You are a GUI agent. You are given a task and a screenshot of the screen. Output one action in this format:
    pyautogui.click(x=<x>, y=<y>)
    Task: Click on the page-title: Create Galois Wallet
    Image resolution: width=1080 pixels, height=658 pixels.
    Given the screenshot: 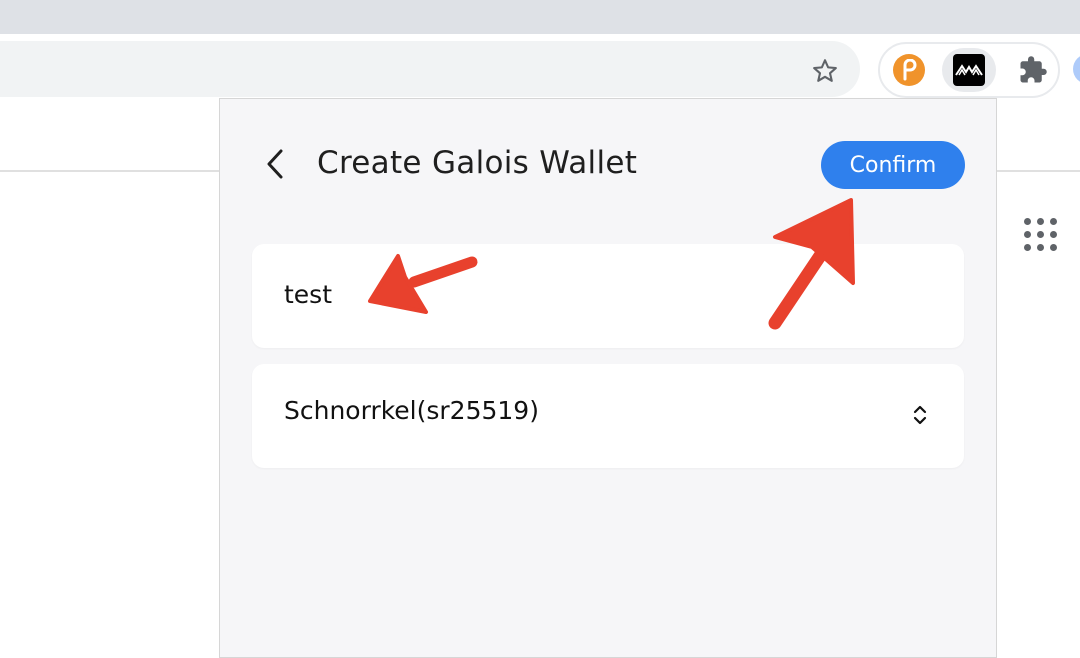 What is the action you would take?
    pyautogui.click(x=477, y=163)
    